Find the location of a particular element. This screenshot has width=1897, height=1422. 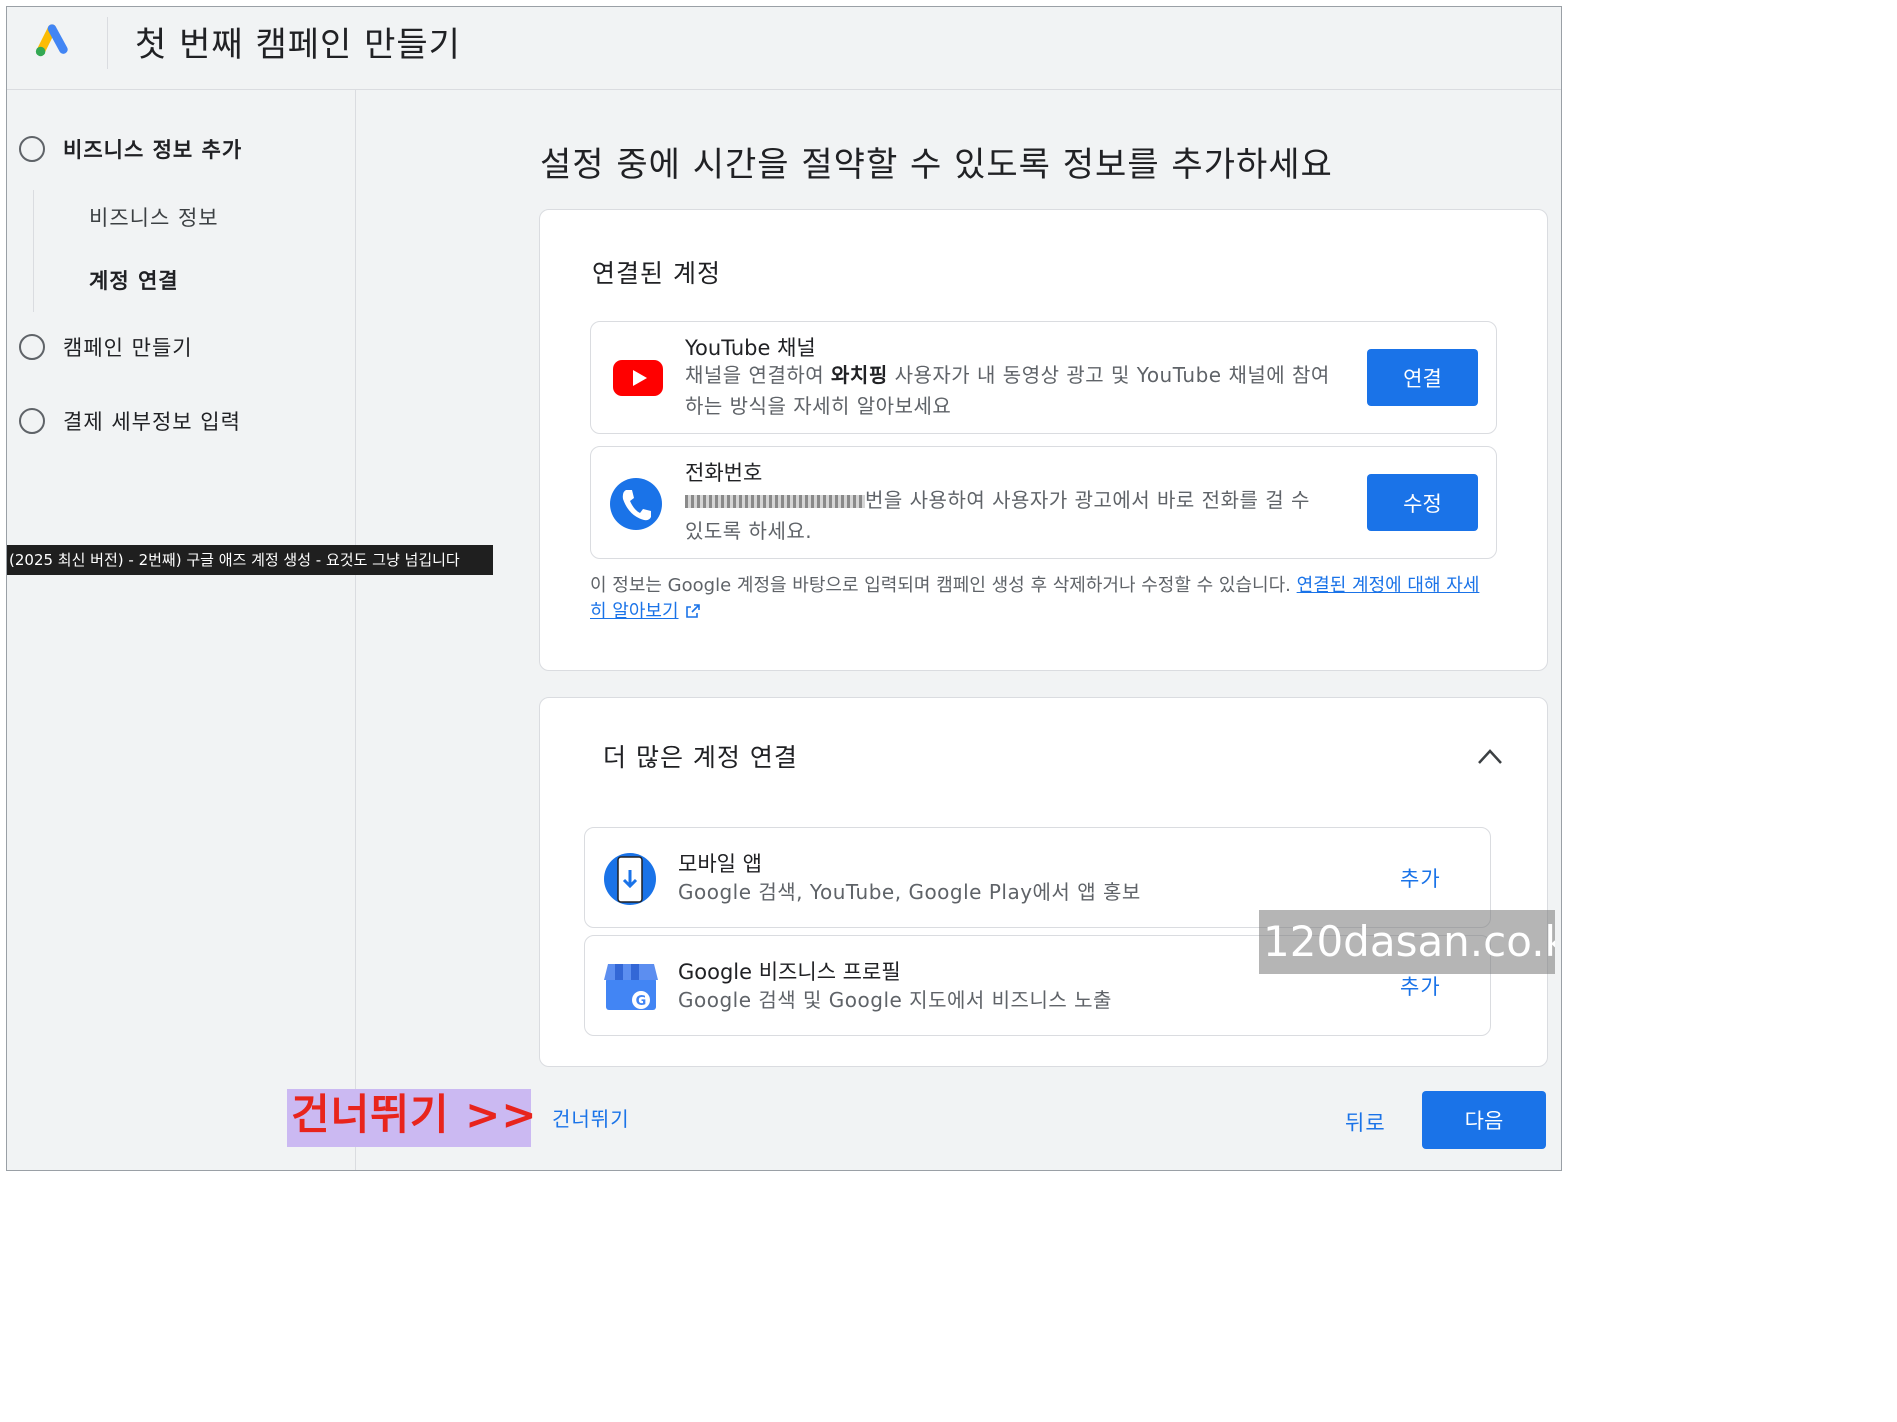

chevron-up-icon is located at coordinates (1490, 756).